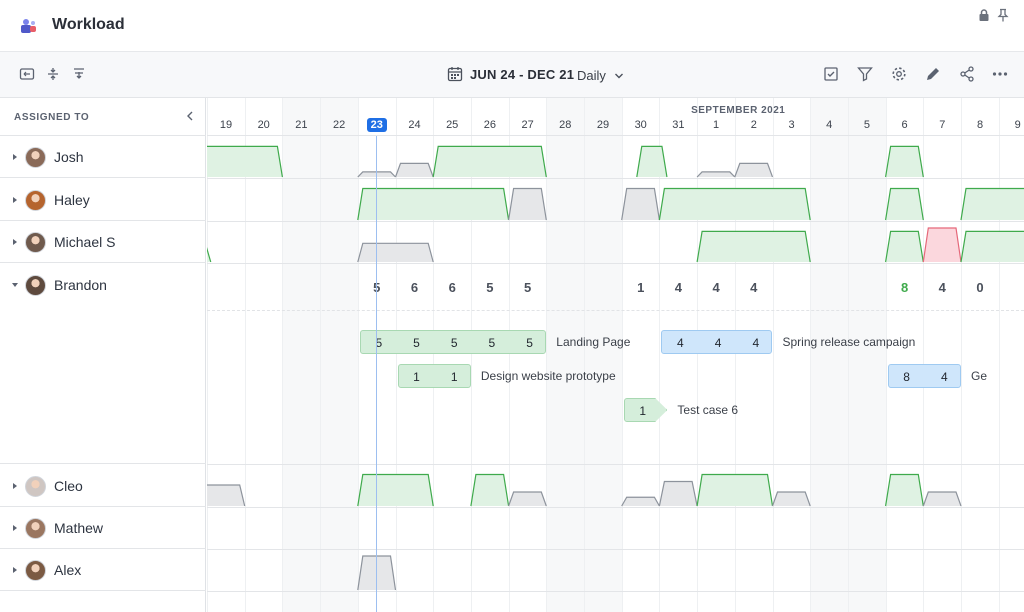 The width and height of the screenshot is (1024, 612). I want to click on day-label: 4, so click(829, 125).